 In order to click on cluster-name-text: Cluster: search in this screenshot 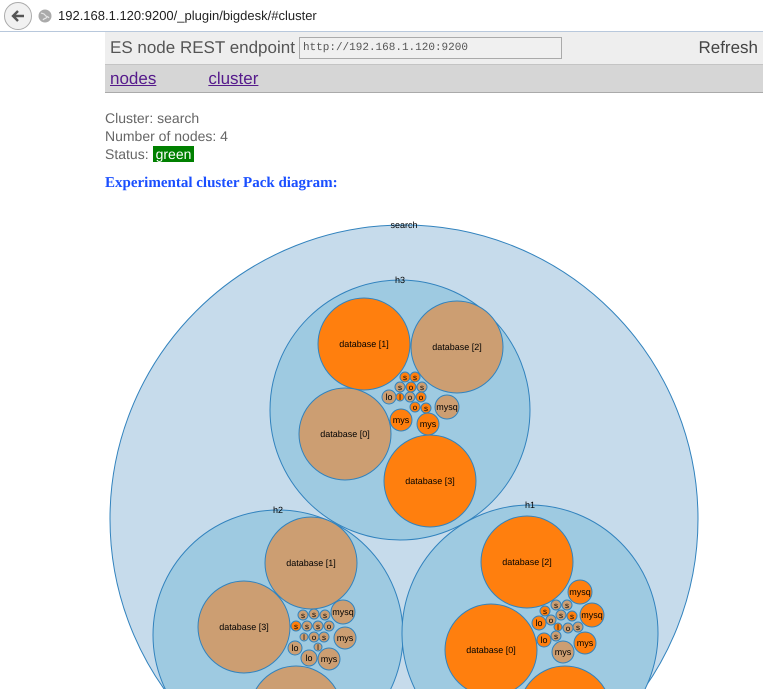, I will do `click(152, 118)`.